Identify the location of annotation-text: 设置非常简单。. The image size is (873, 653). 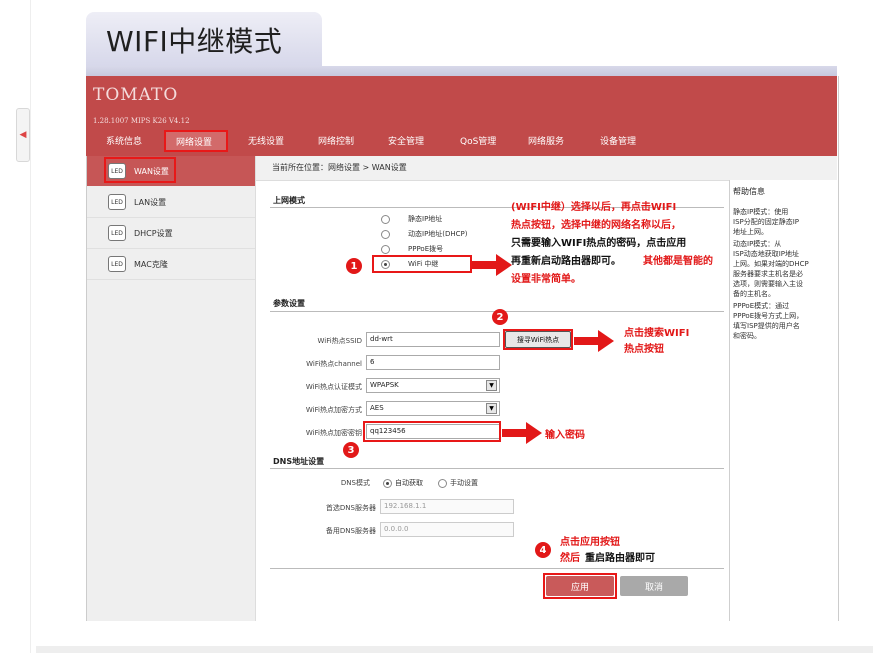
(546, 279).